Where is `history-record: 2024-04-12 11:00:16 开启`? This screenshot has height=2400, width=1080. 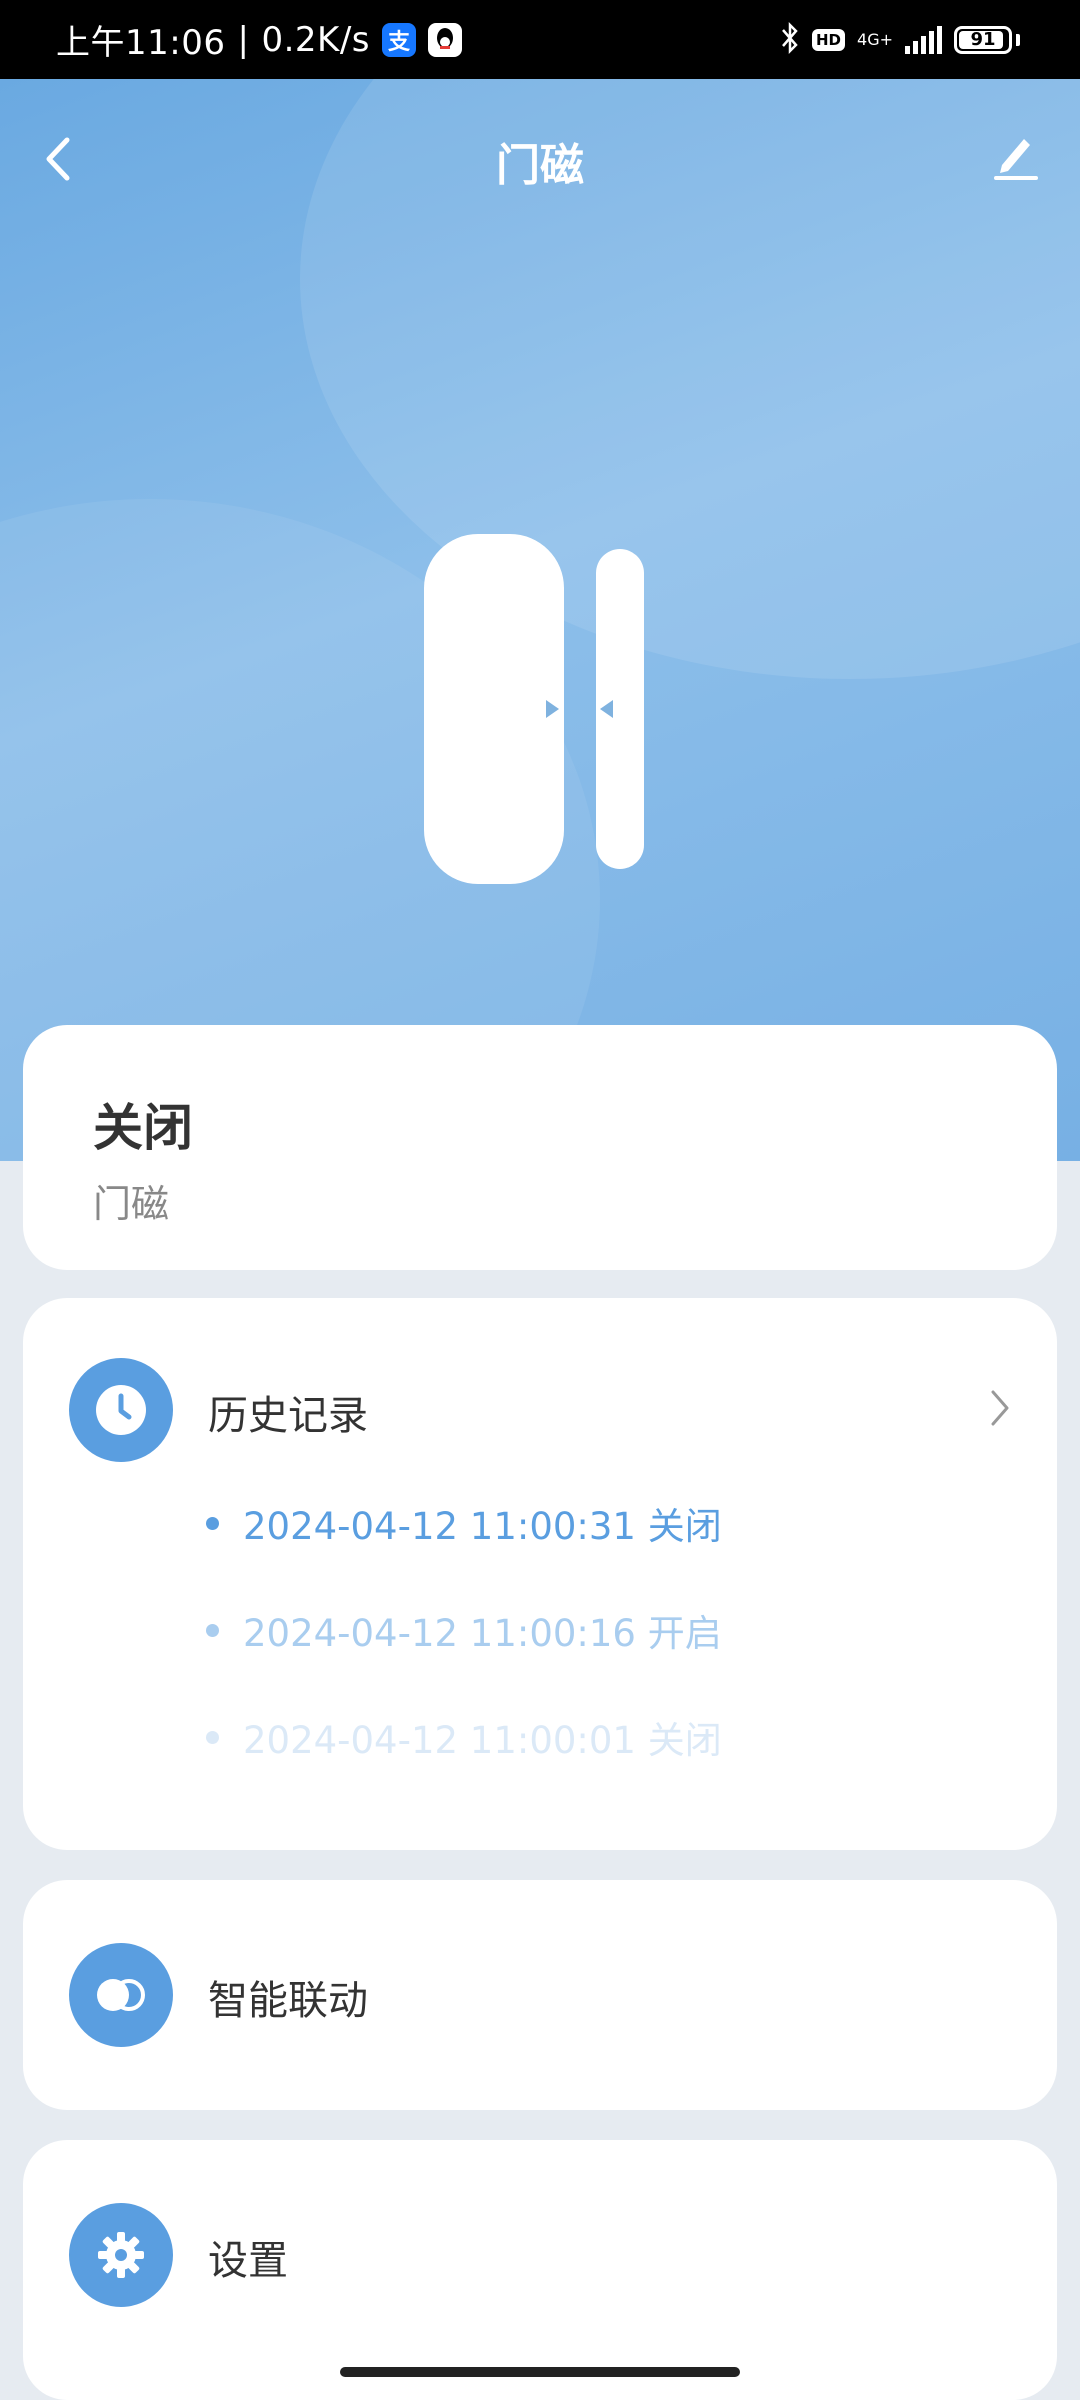
history-record: 2024-04-12 11:00:16 开启 is located at coordinates (464, 1630).